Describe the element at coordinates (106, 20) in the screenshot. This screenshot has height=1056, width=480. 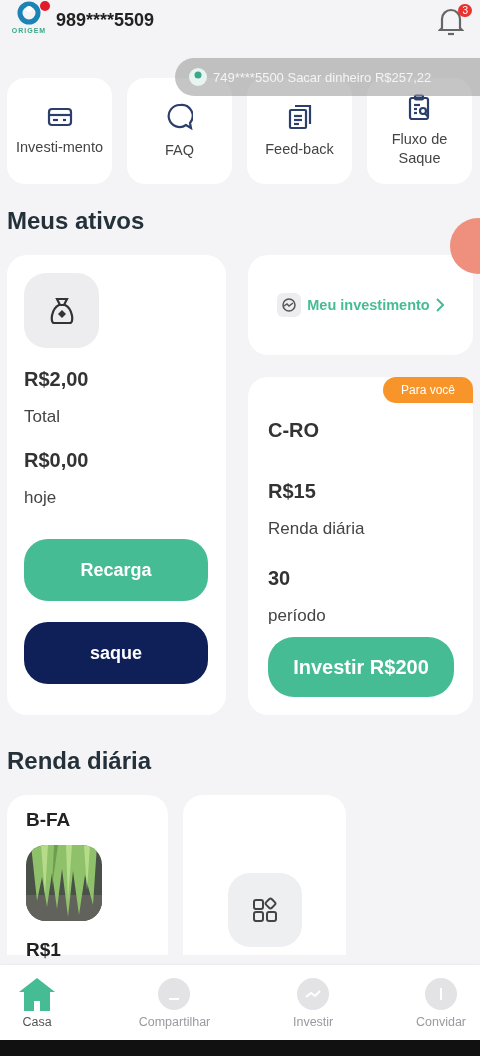
I see `account-number: 989****5509` at that location.